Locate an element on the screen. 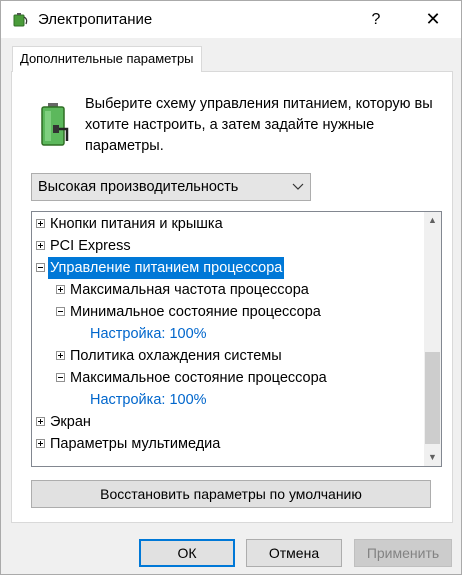 Image resolution: width=462 pixels, height=575 pixels. power-plan-select: Высокая производительность is located at coordinates (171, 187).